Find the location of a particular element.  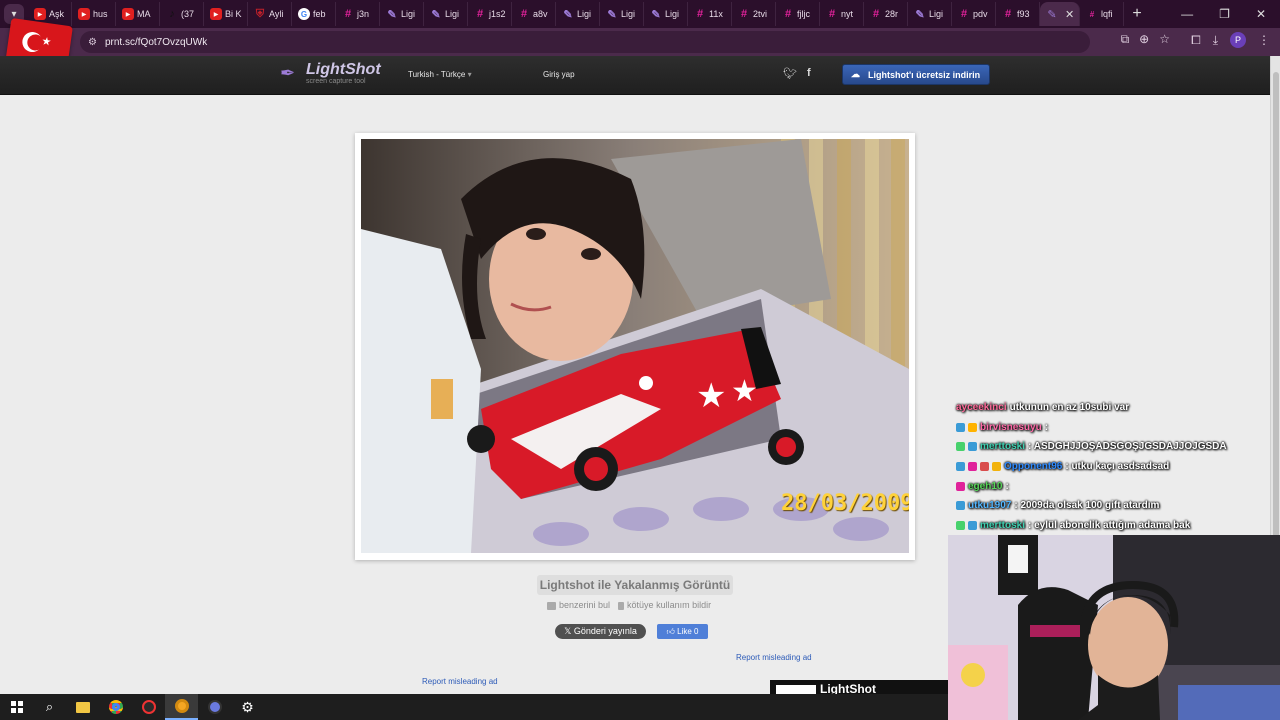

close-tab-icon: ✕ is located at coordinates (1069, 14).